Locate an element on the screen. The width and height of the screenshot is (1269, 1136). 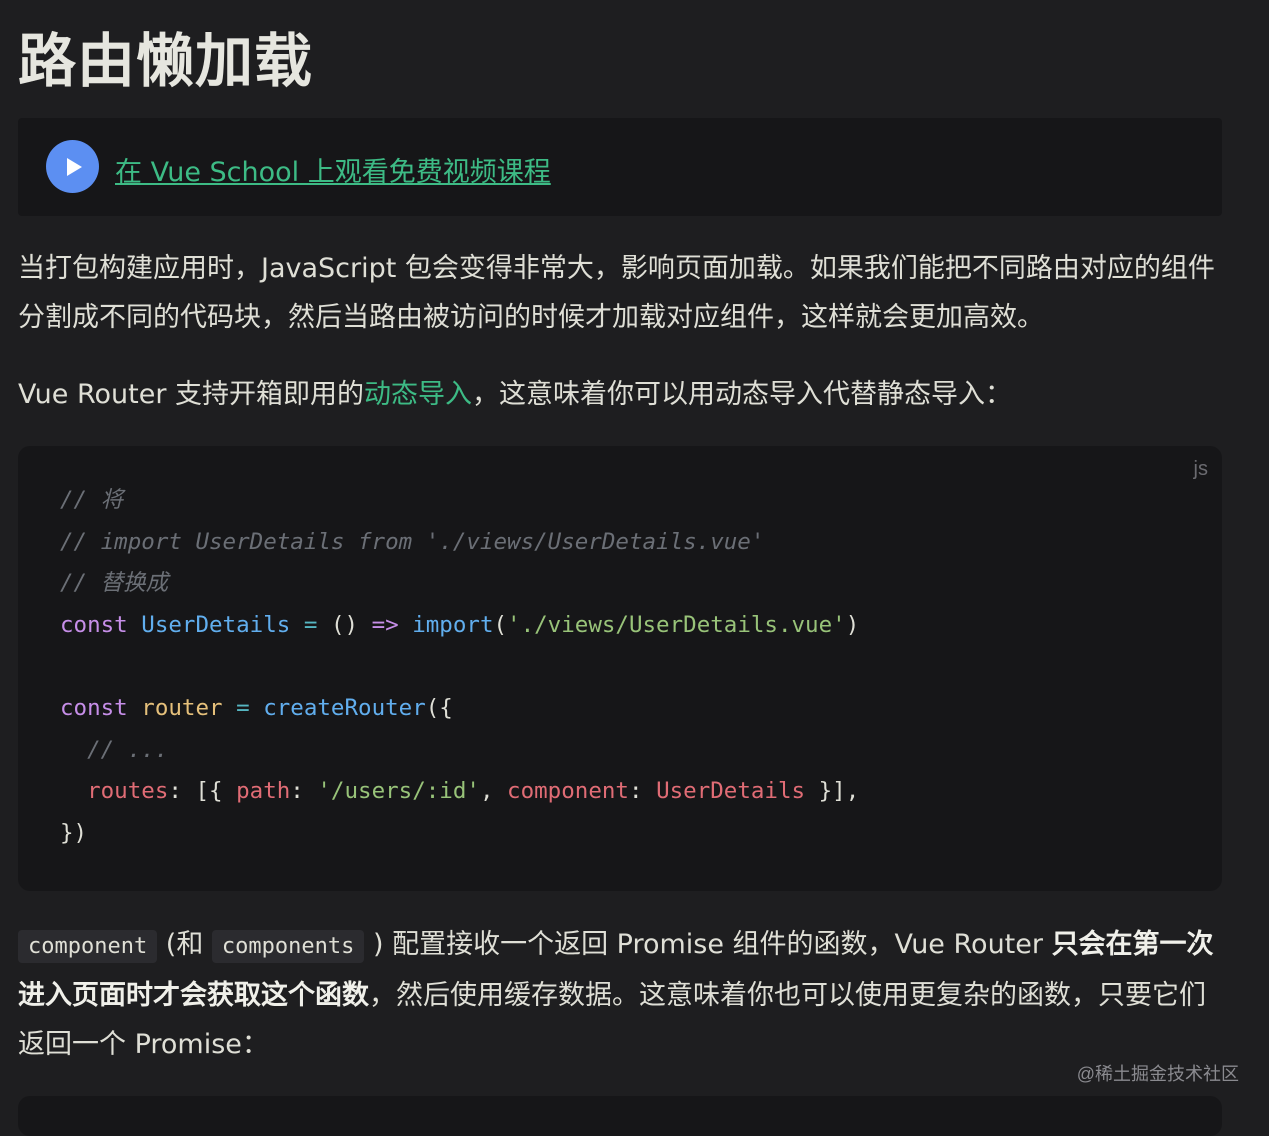
p2-text-after: ，这意味着你可以用动态导入代替静态导入： is located at coordinates (742, 394).